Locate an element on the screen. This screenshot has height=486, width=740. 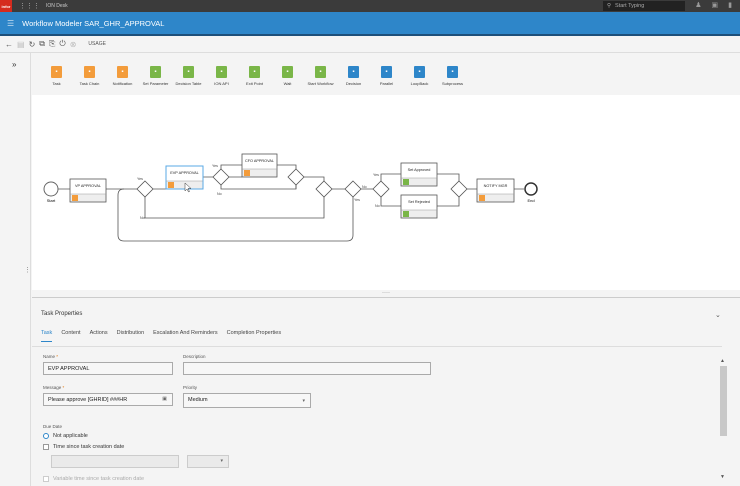
message-field: Please approve [GHRID] ###HR ▣ is located at coordinates (108, 399).